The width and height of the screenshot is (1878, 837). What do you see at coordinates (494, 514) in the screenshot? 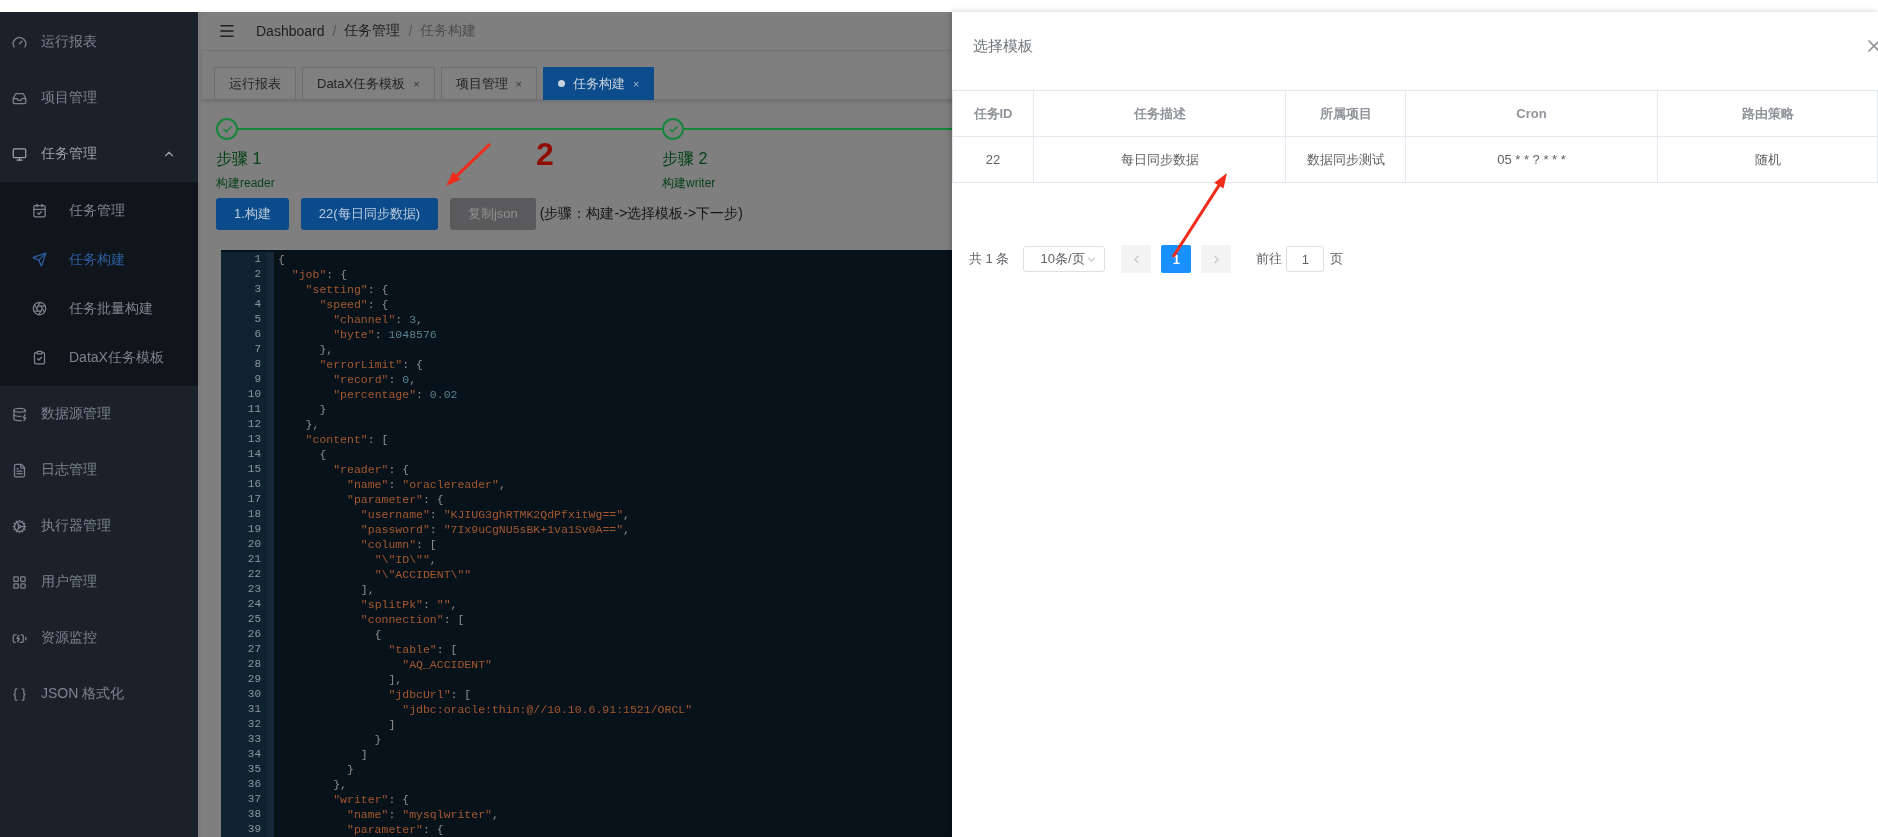
I see `code-line: "username": "KJIUG3ghRTMK2QdPfxitWg==",` at bounding box center [494, 514].